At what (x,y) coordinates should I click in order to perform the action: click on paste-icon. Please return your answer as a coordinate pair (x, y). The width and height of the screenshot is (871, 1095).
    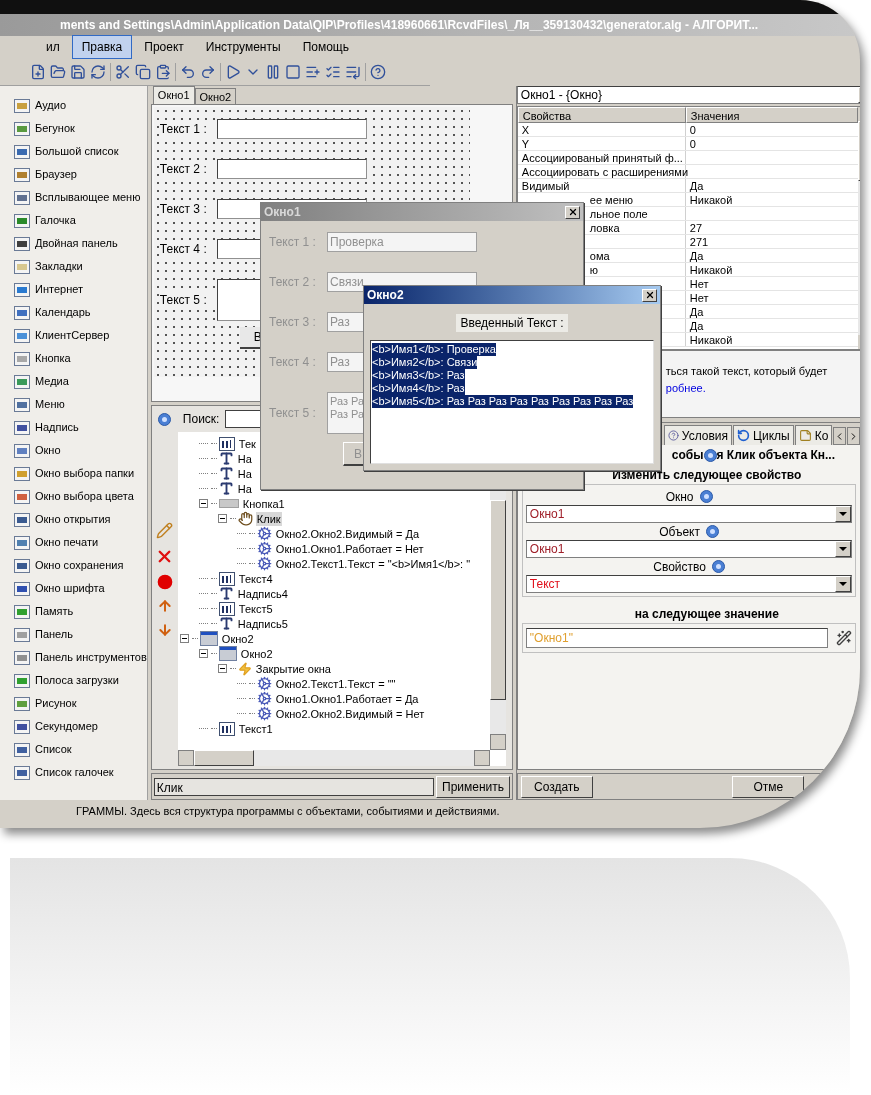
    Looking at the image, I should click on (163, 71).